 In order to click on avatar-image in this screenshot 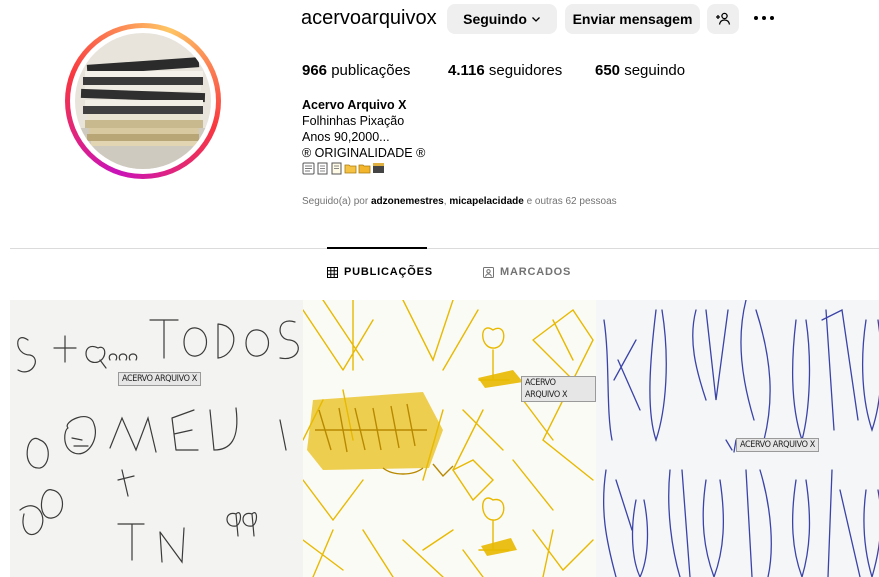, I will do `click(143, 101)`.